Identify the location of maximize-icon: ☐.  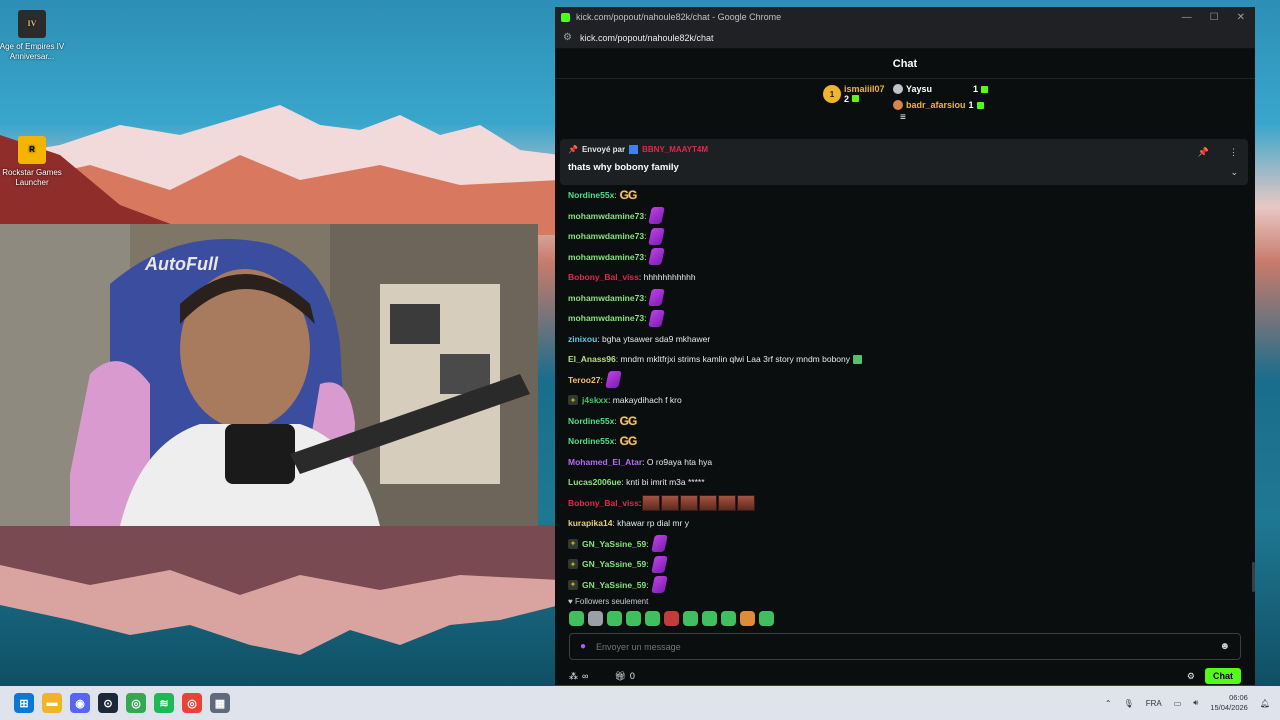
(1214, 17).